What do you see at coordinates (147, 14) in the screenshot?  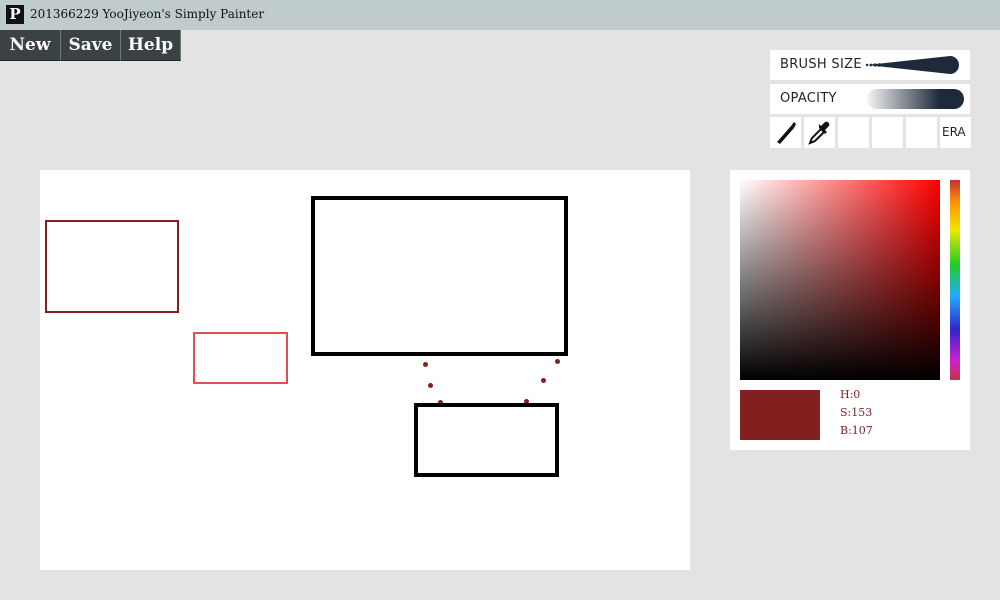 I see `window-title: 201366229 YooJiyeon's Simply Painter` at bounding box center [147, 14].